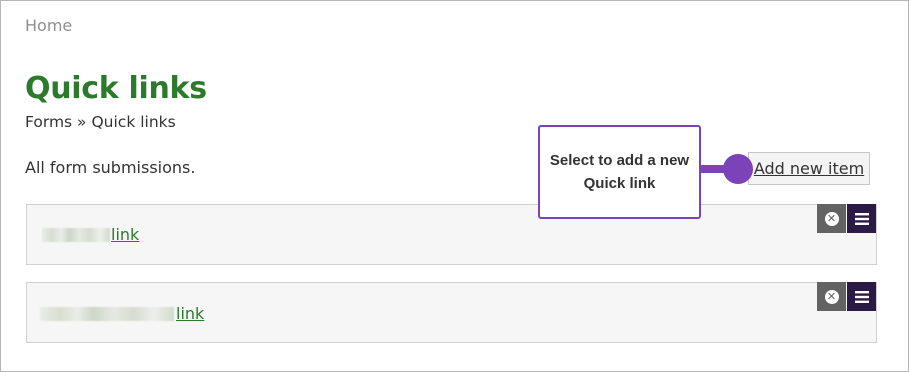 The height and width of the screenshot is (372, 909). I want to click on breadcrumb: Forms » Quick links, so click(100, 122).